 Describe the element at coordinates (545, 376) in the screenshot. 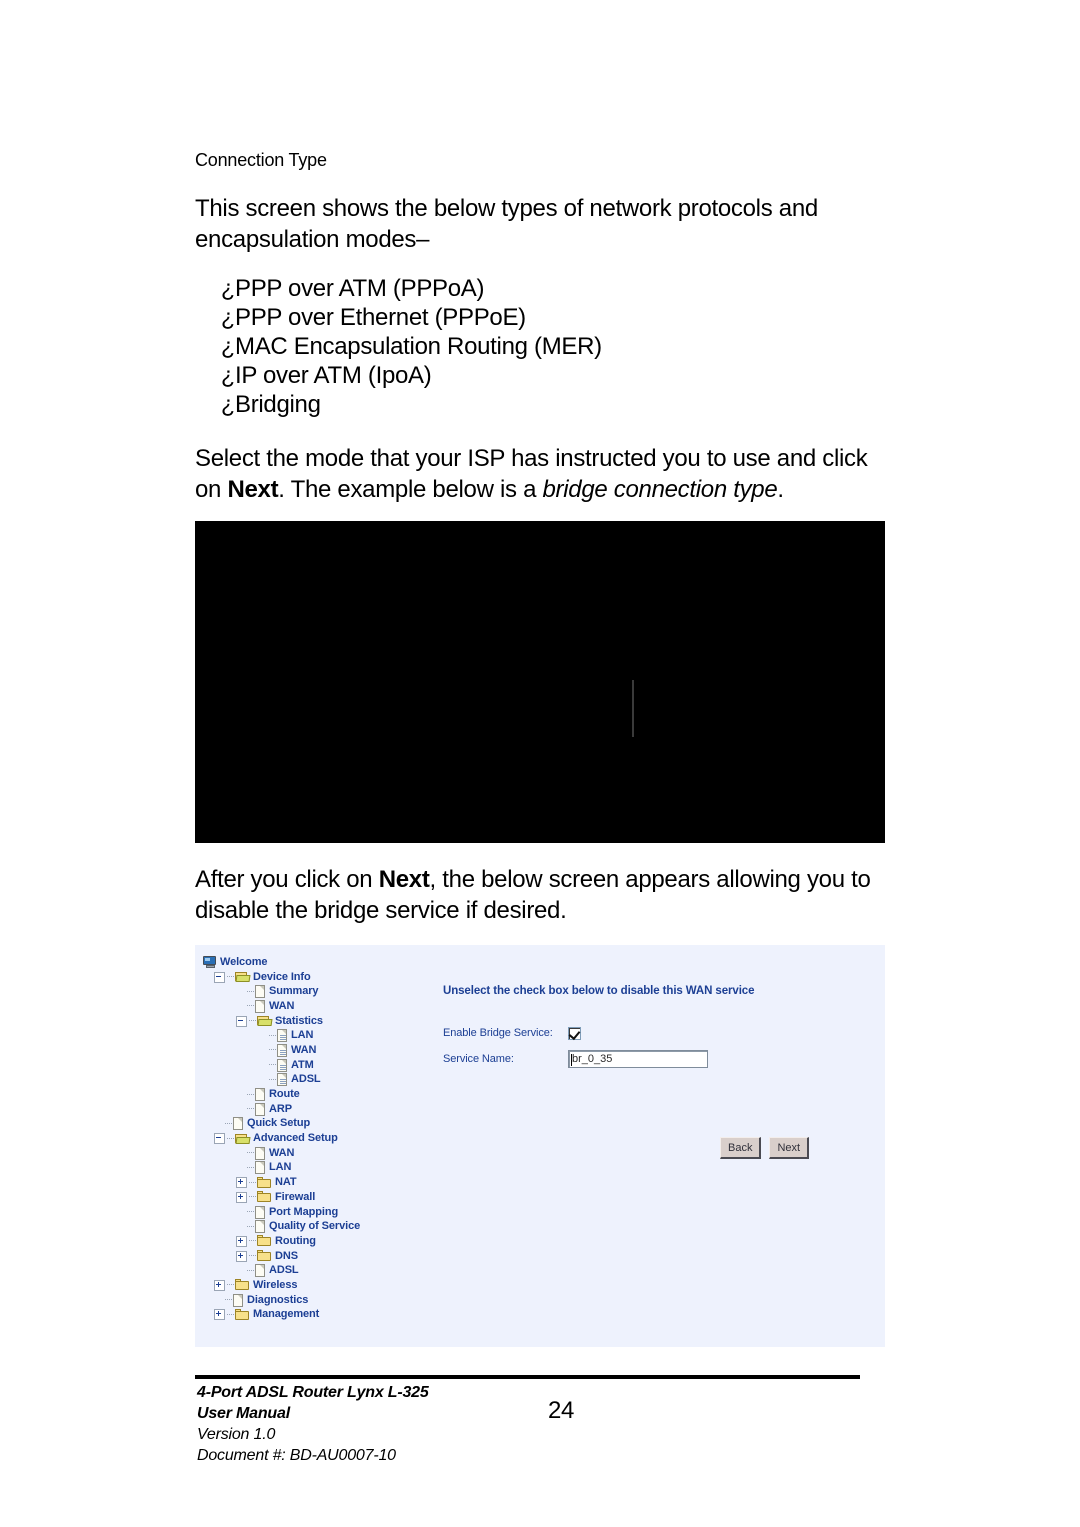

I see `list-item: ¿ IP over ATM (IpoA)` at that location.